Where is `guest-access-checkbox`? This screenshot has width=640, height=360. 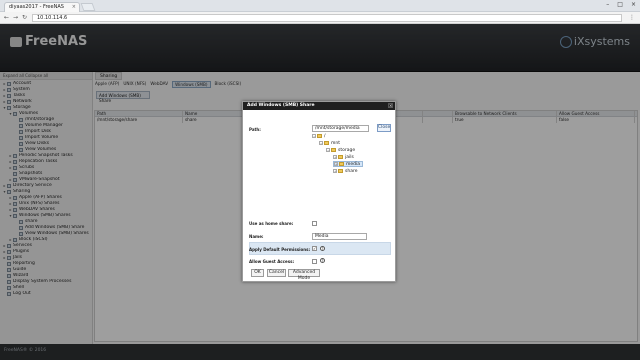 guest-access-checkbox is located at coordinates (314, 261).